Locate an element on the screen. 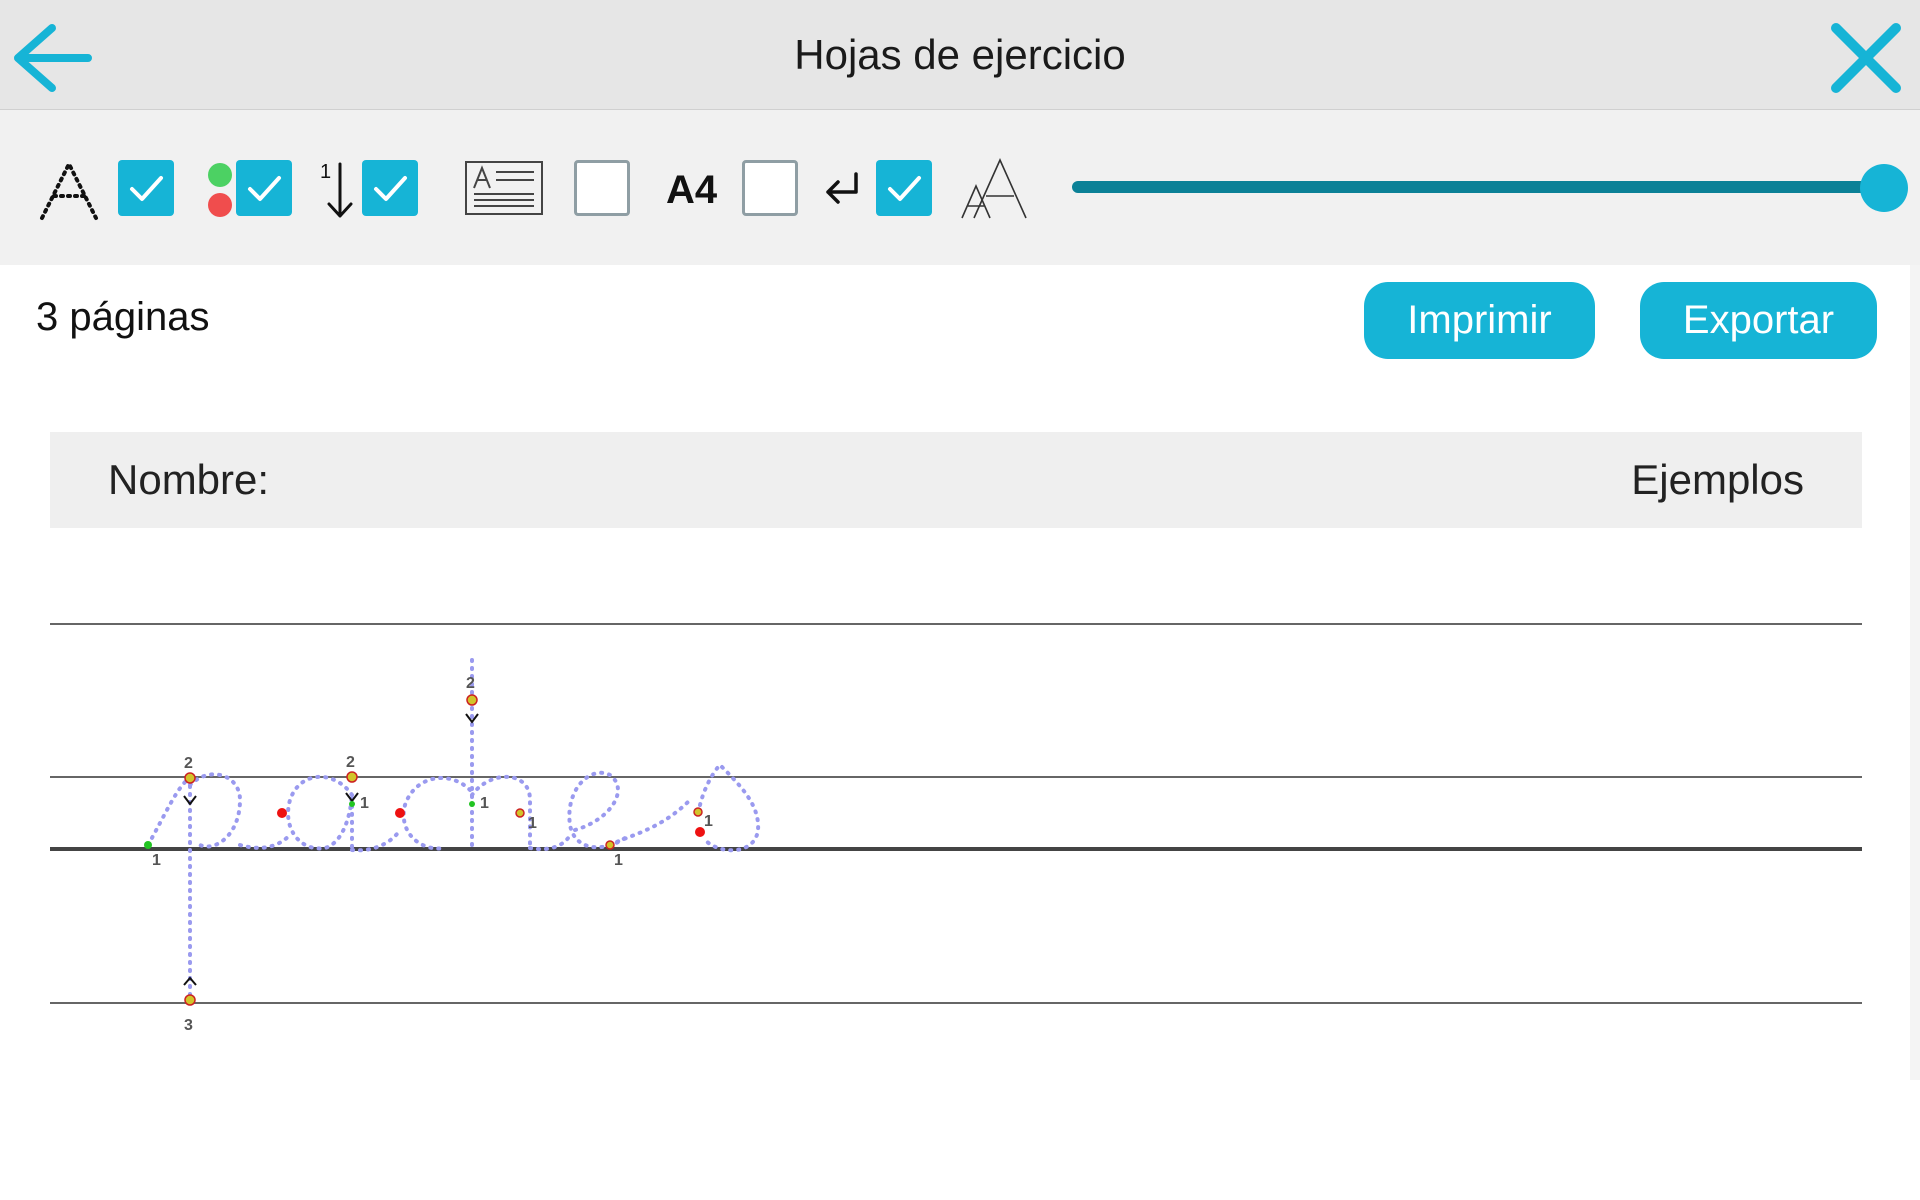  title-bar: Hojas de ejercicio is located at coordinates (960, 55).